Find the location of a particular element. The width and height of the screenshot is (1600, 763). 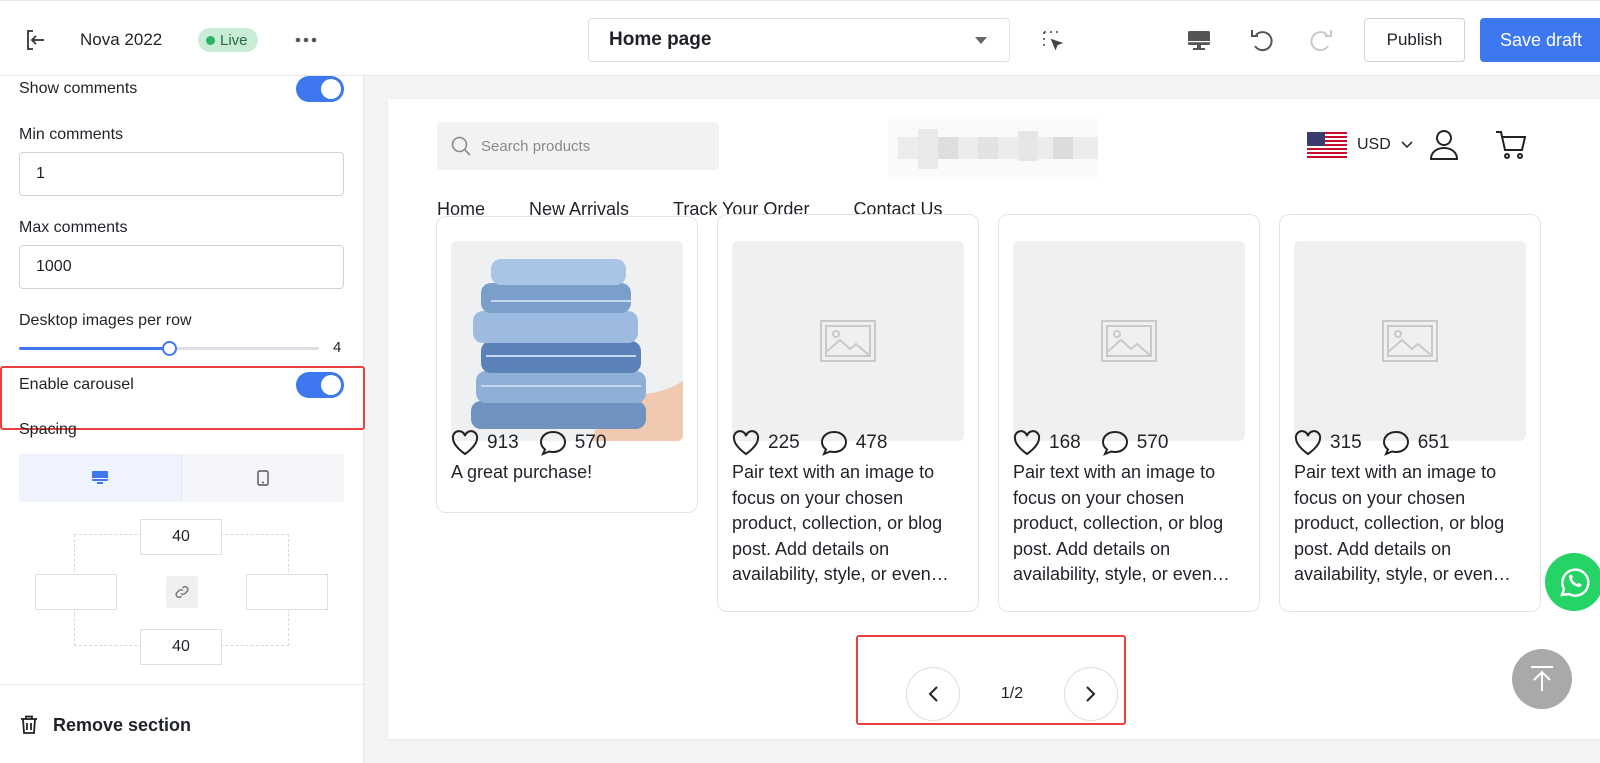

status-badge: Live is located at coordinates (228, 40).